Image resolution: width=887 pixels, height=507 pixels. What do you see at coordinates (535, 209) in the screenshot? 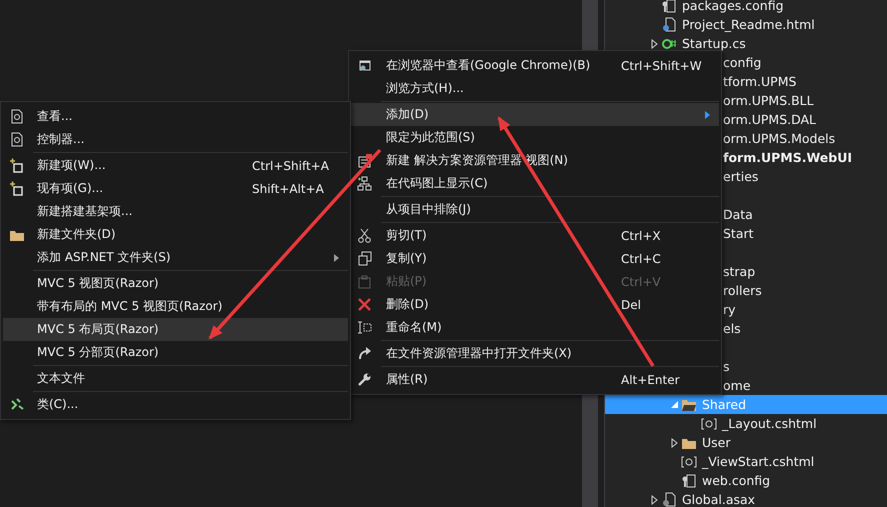
I see `menu-item: 从项目中排除(J)` at bounding box center [535, 209].